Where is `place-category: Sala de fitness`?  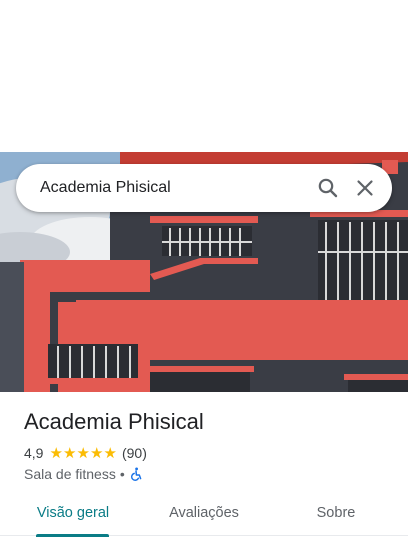 place-category: Sala de fitness is located at coordinates (70, 474).